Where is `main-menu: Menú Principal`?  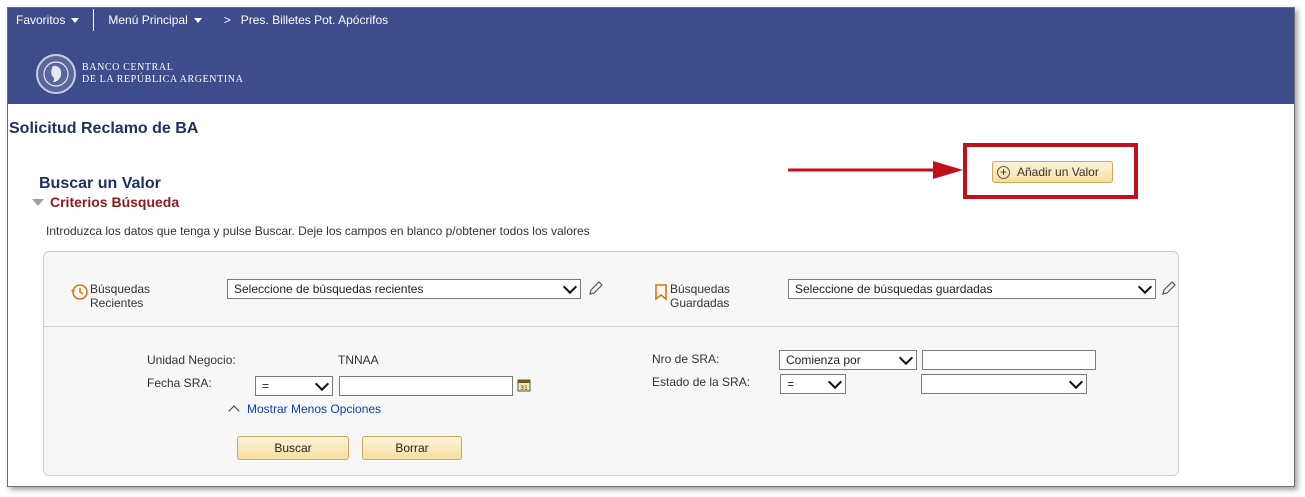 main-menu: Menú Principal is located at coordinates (154, 20).